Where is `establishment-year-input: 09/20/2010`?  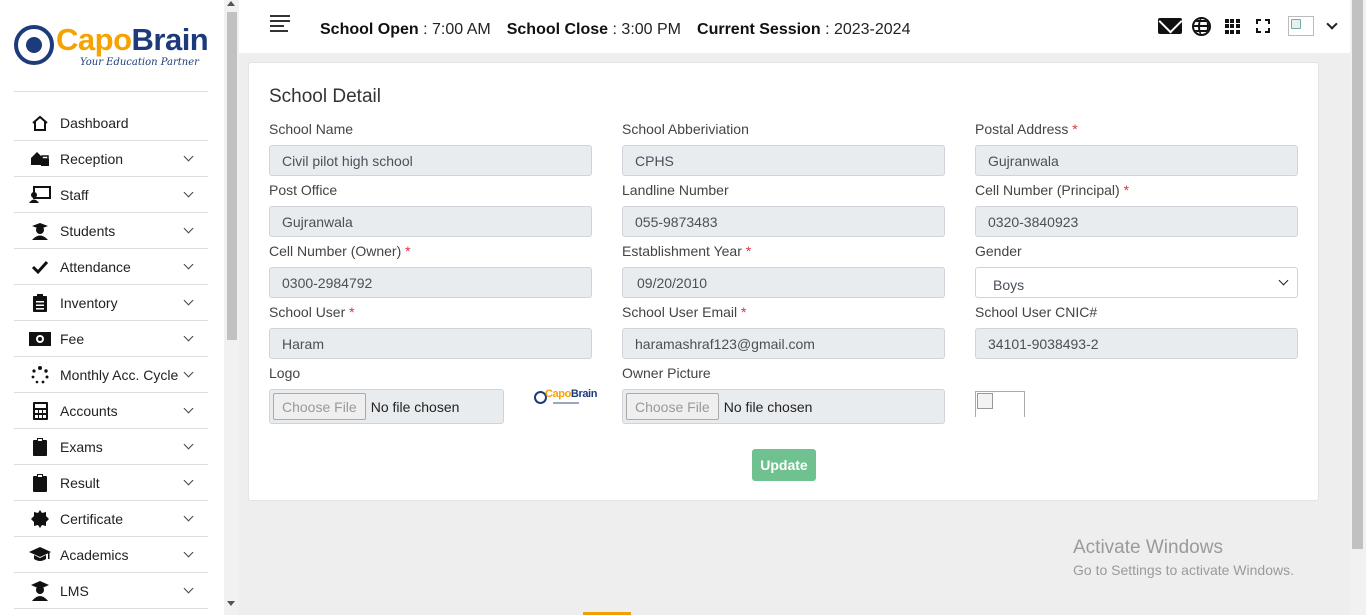 establishment-year-input: 09/20/2010 is located at coordinates (783, 282).